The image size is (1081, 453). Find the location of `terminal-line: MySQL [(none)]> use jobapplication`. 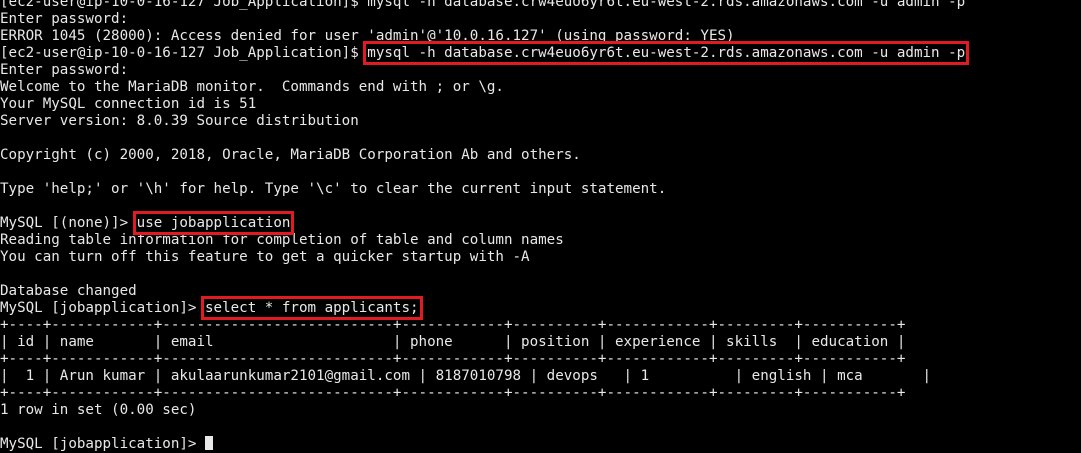

terminal-line: MySQL [(none)]> use jobapplication is located at coordinates (540, 223).